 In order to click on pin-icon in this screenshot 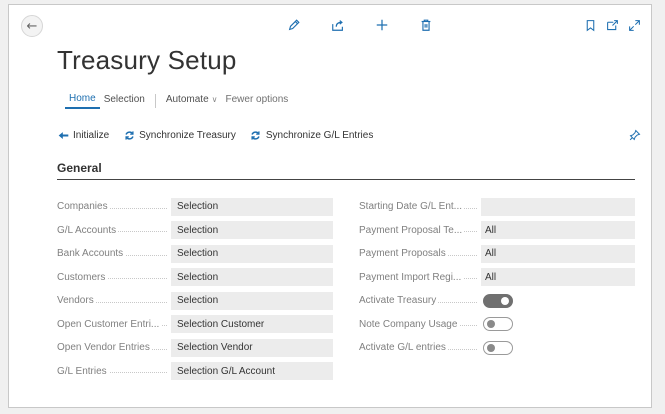, I will do `click(635, 135)`.